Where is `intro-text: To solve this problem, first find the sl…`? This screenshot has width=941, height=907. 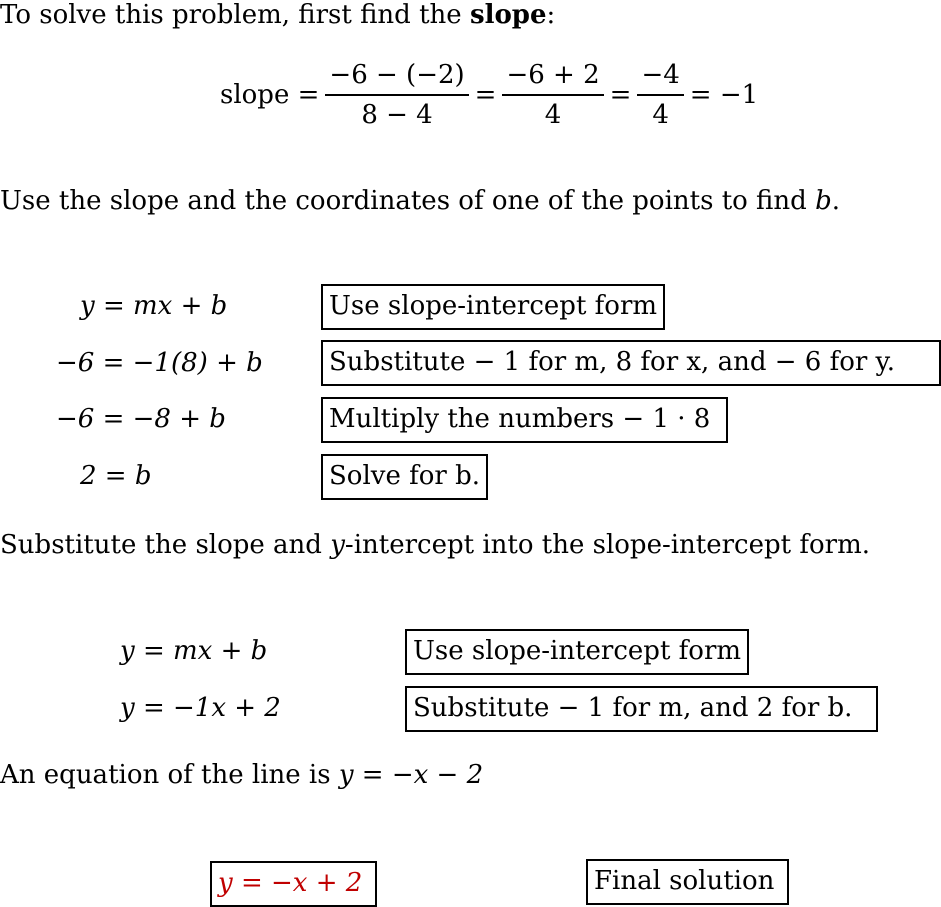 intro-text: To solve this problem, first find the sl… is located at coordinates (277, 15).